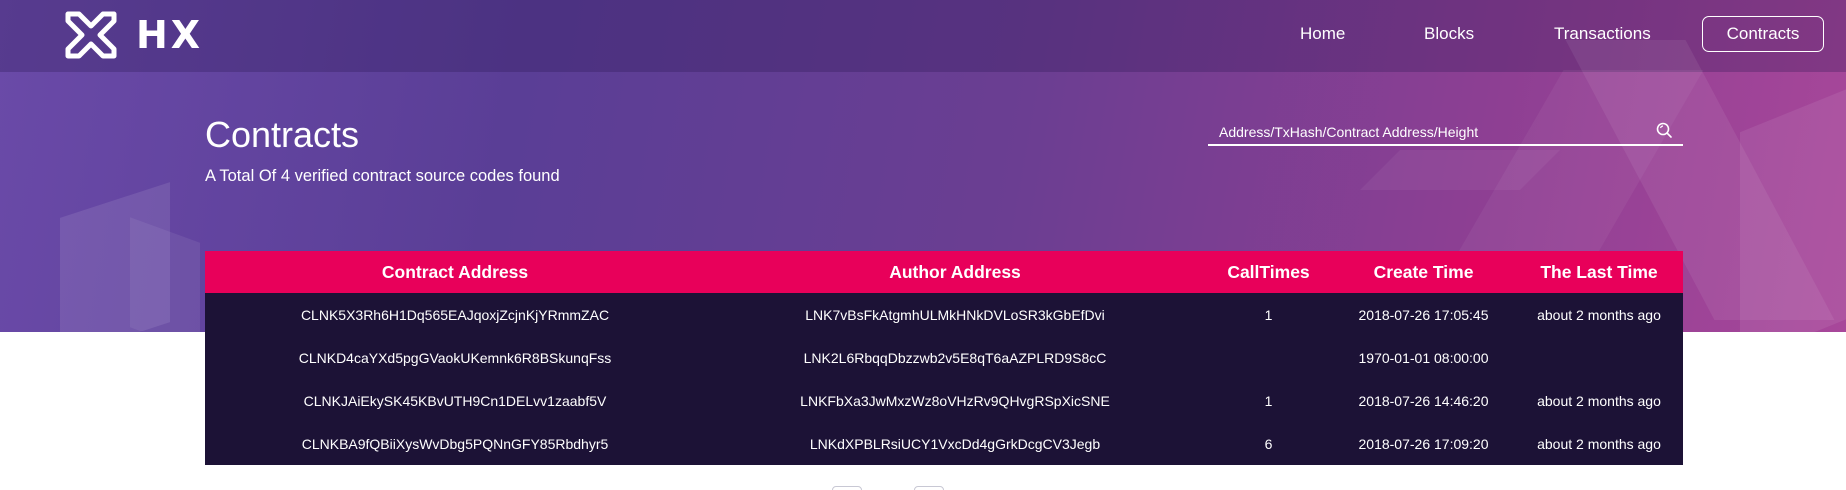  I want to click on column-header-author-address: Author Address, so click(955, 271).